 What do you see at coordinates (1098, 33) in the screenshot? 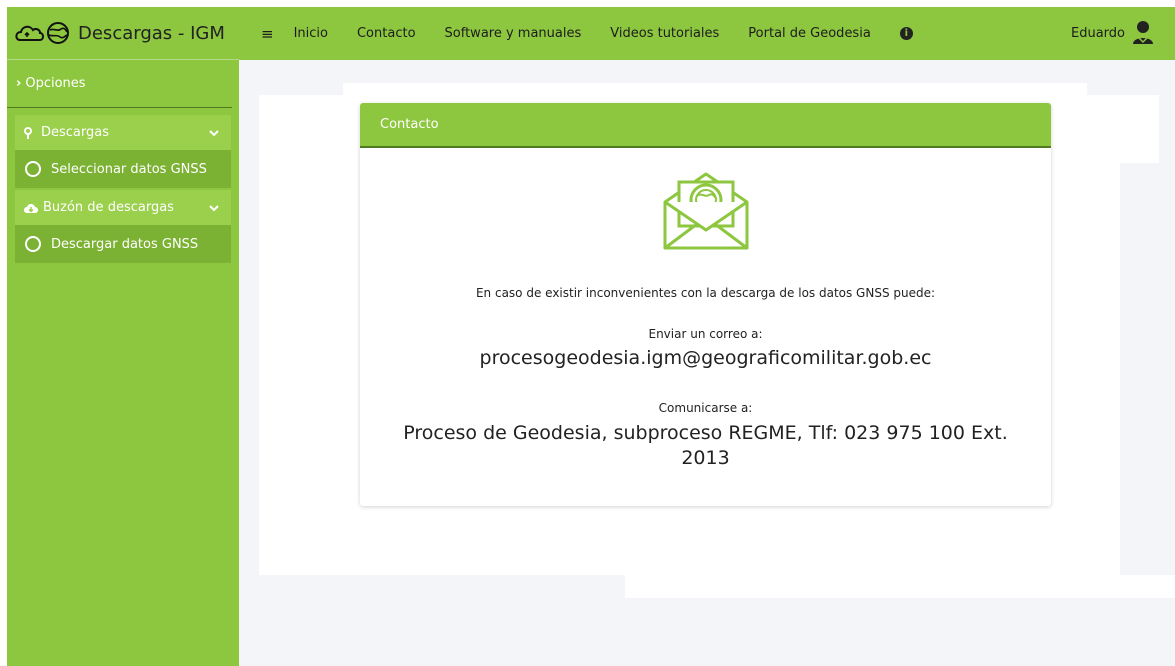
I see `user-name: Eduardo` at bounding box center [1098, 33].